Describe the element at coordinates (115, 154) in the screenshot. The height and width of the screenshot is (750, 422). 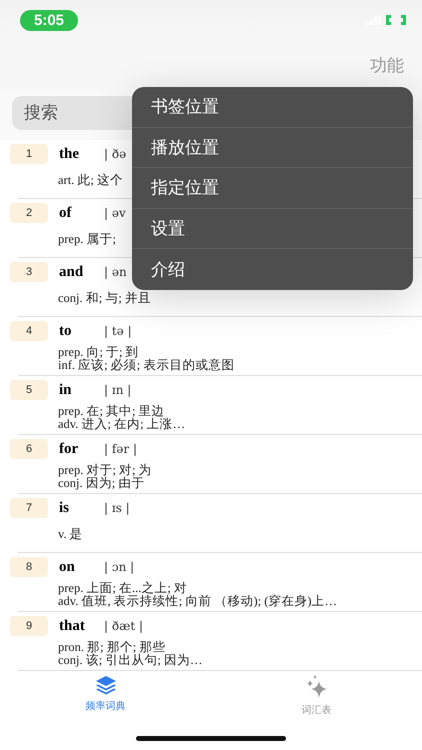
I see `phonetic-text: | ðə` at that location.